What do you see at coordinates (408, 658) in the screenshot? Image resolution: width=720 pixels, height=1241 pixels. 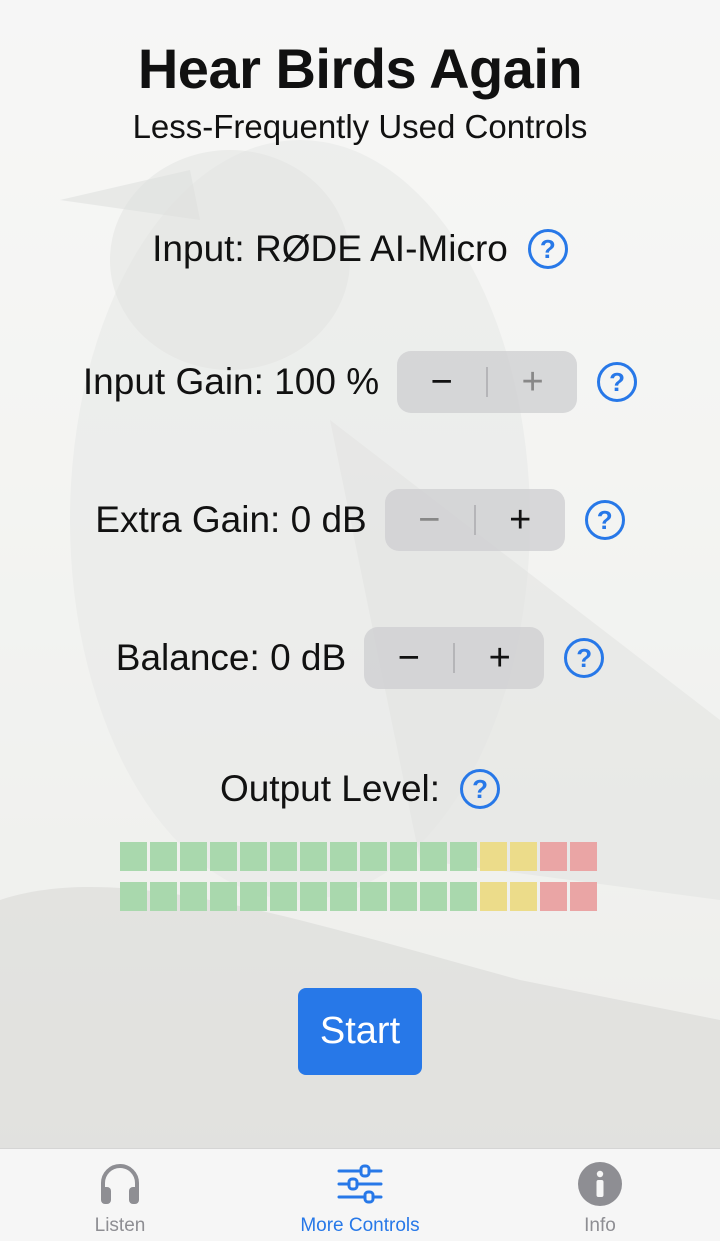 I see `balance-decrease-button: −` at bounding box center [408, 658].